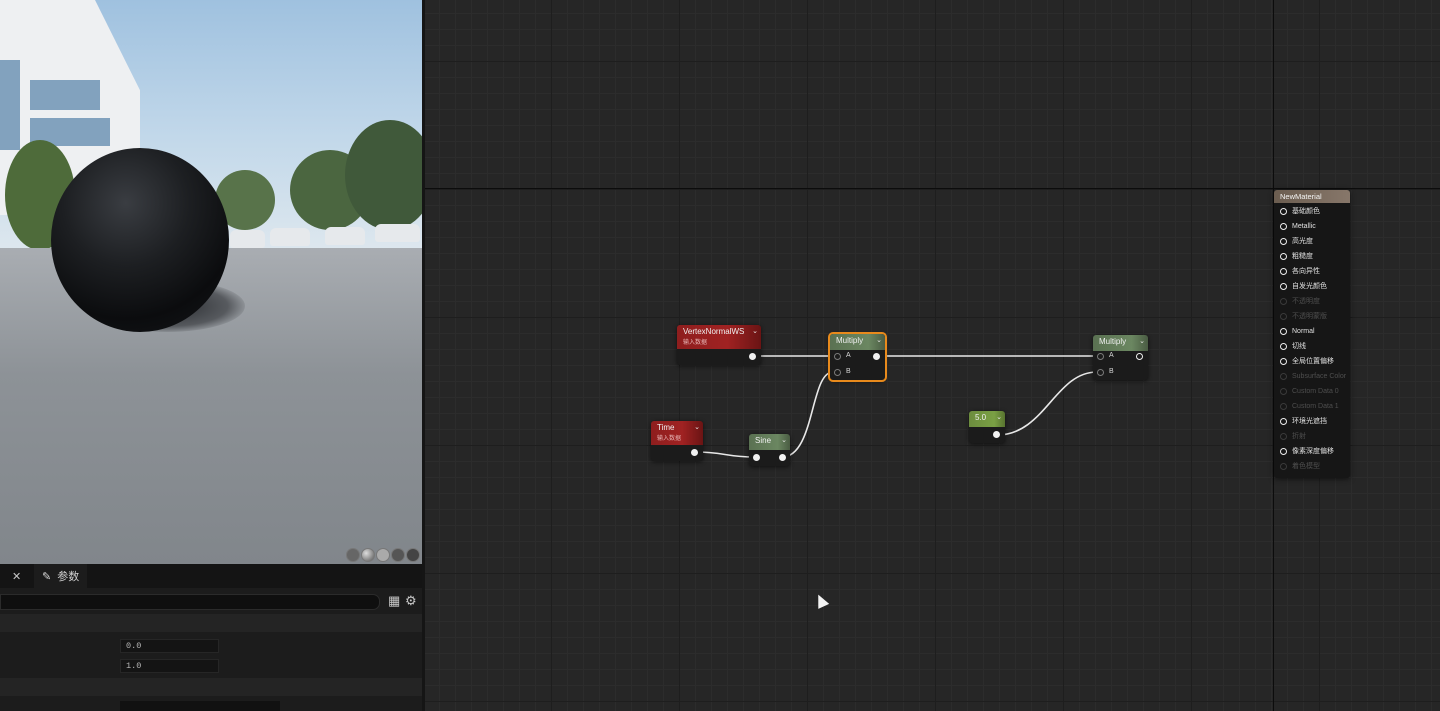 Image resolution: width=1440 pixels, height=711 pixels. Describe the element at coordinates (211, 637) in the screenshot. I see `details-panel: ✕ ✎ 参数 ▦ ⚙ 0.0 1.0` at that location.